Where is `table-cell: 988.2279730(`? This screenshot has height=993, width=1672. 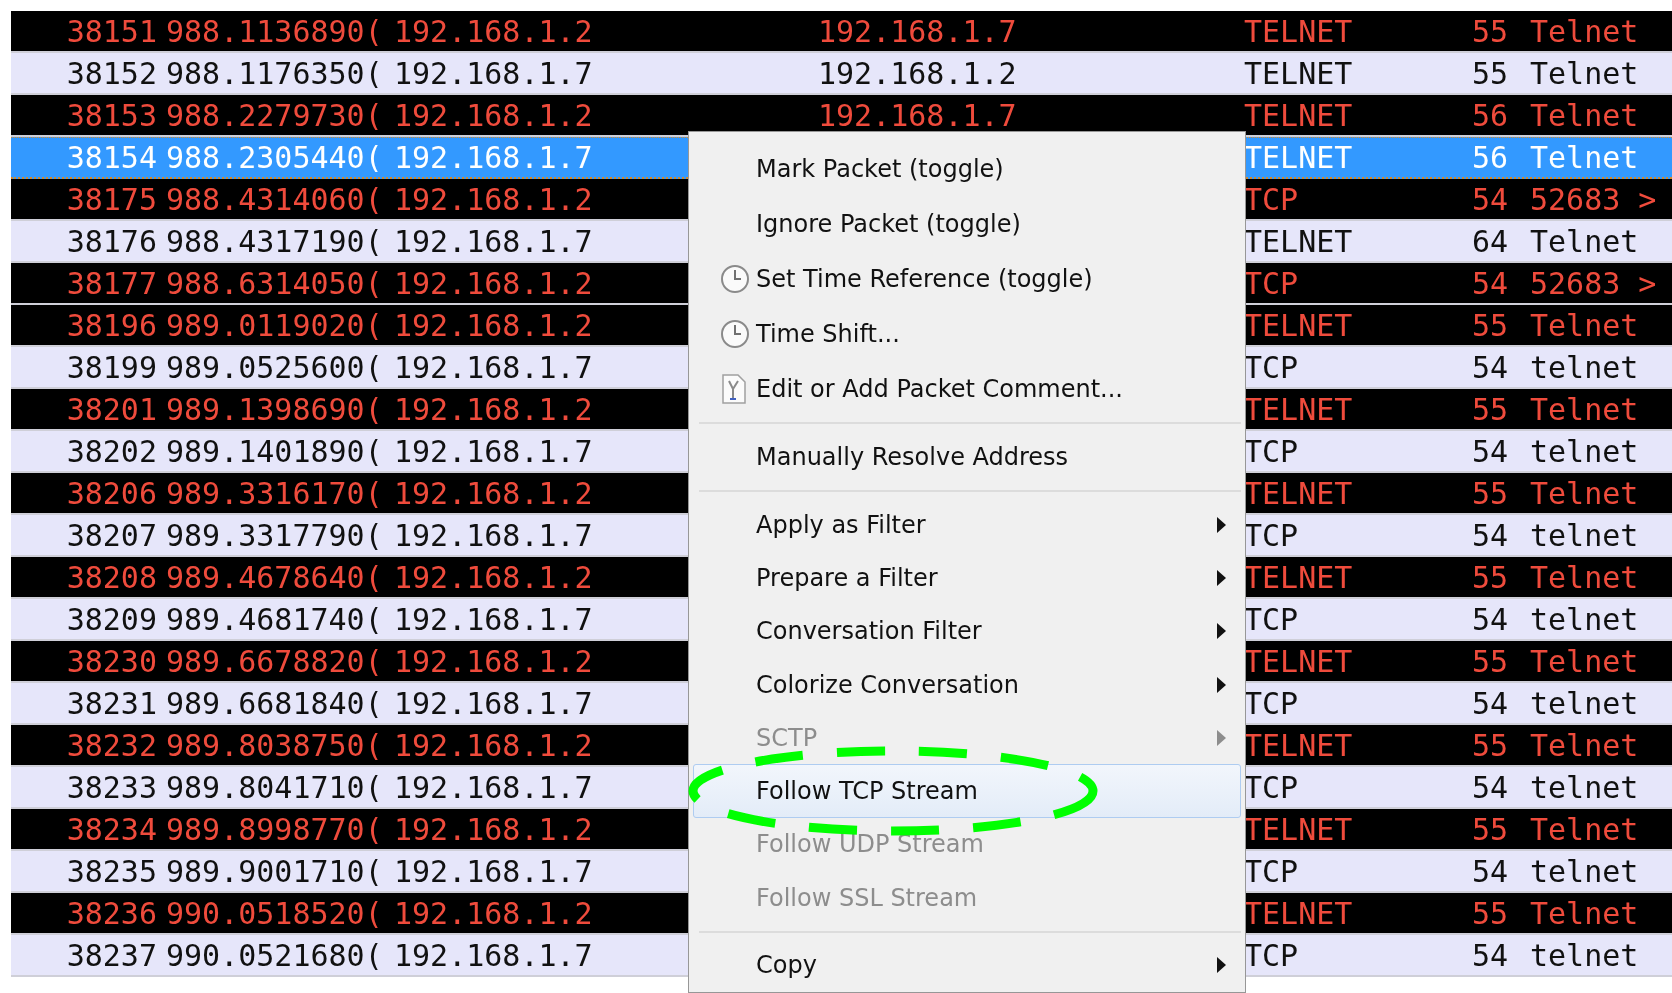 table-cell: 988.2279730( is located at coordinates (274, 115).